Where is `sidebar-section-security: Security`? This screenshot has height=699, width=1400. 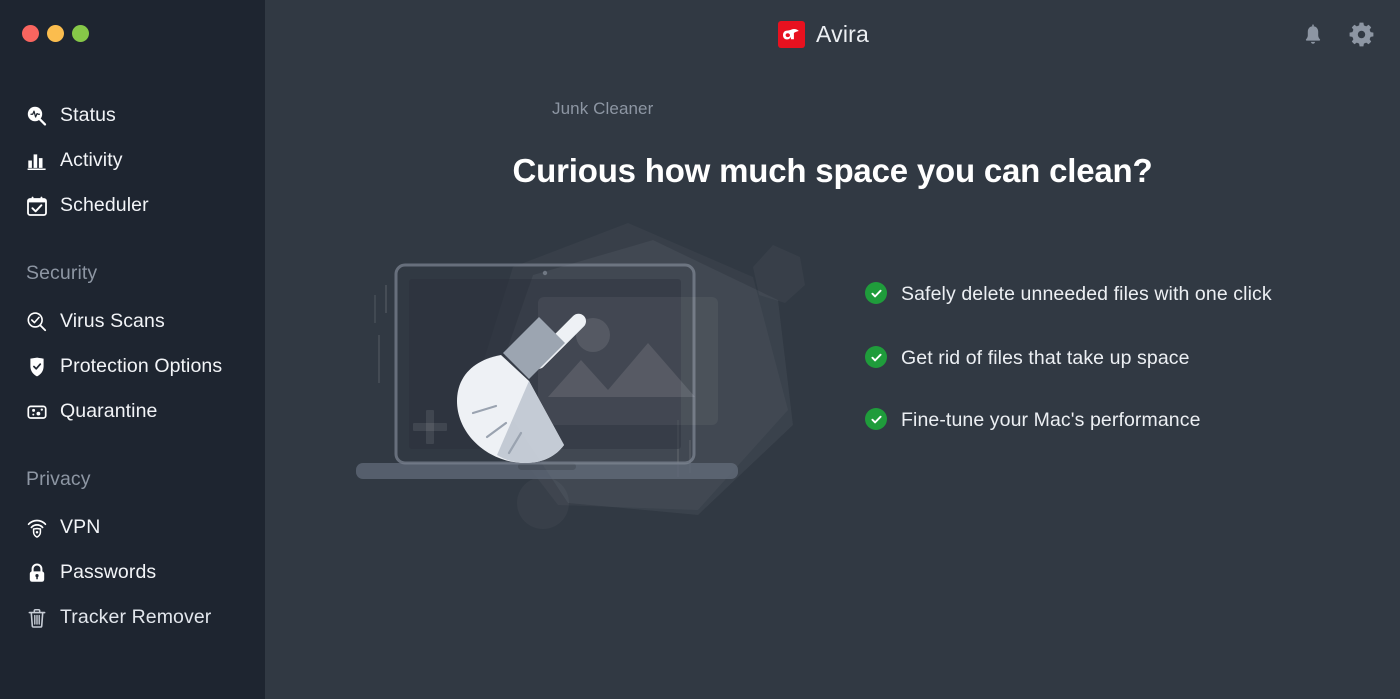
sidebar-section-security: Security is located at coordinates (62, 273).